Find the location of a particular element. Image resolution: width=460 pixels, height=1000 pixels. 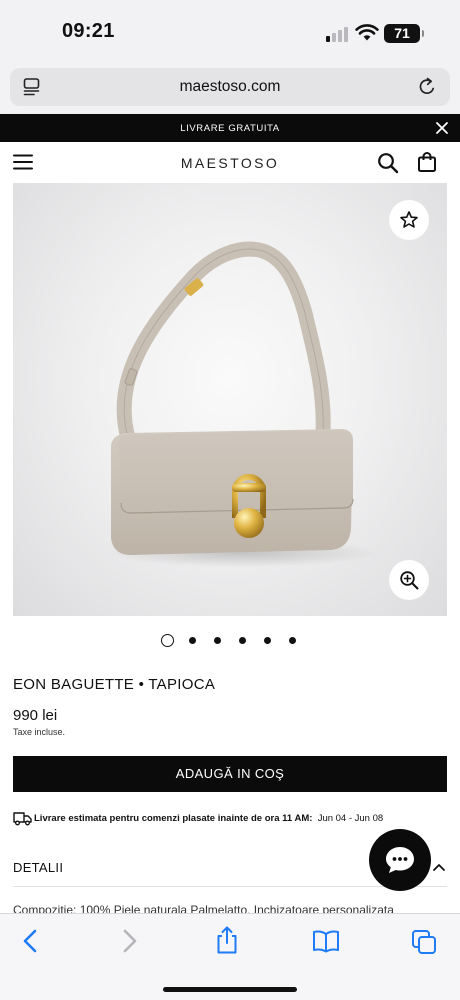

favorite-button is located at coordinates (409, 220).